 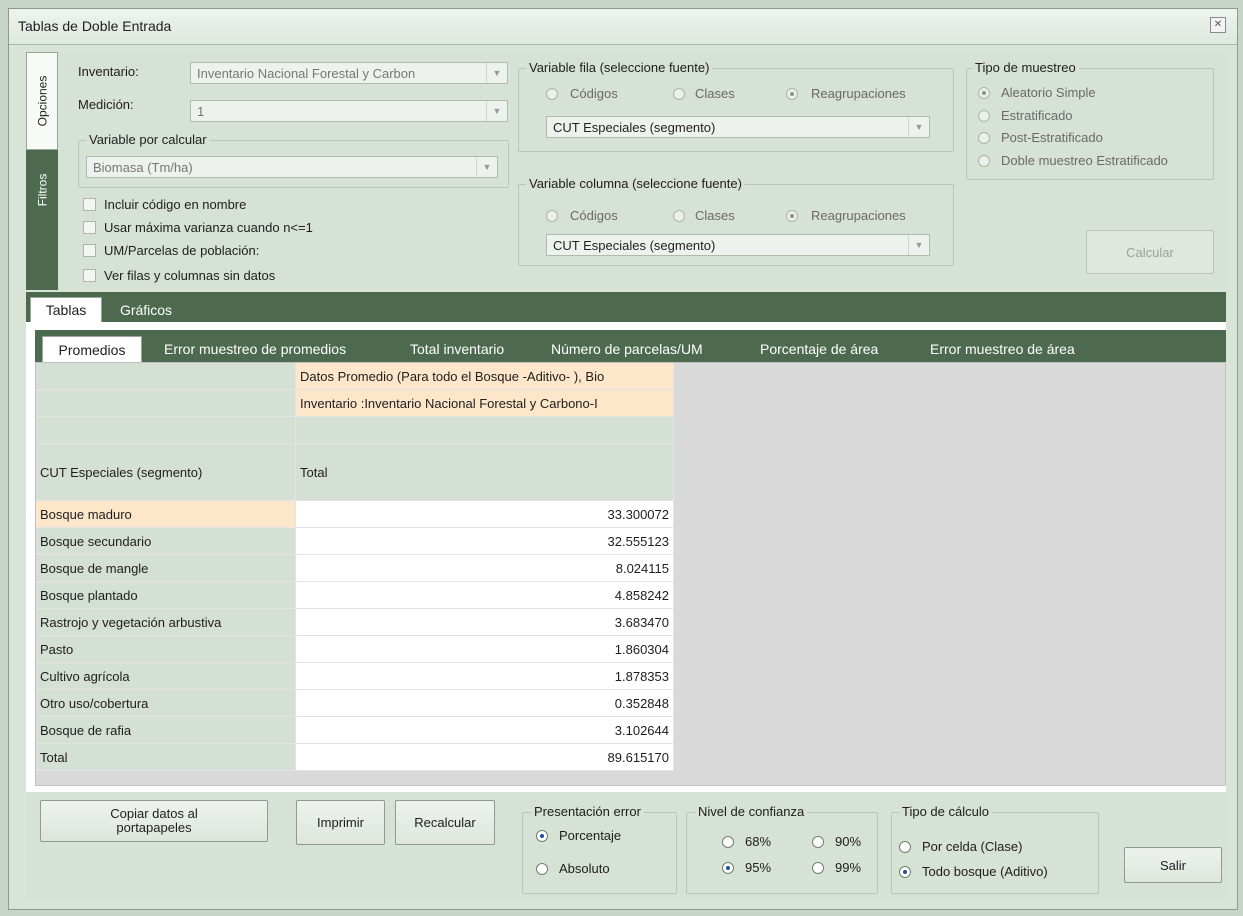 What do you see at coordinates (166, 514) in the screenshot?
I see `row-label: Bosque maduro` at bounding box center [166, 514].